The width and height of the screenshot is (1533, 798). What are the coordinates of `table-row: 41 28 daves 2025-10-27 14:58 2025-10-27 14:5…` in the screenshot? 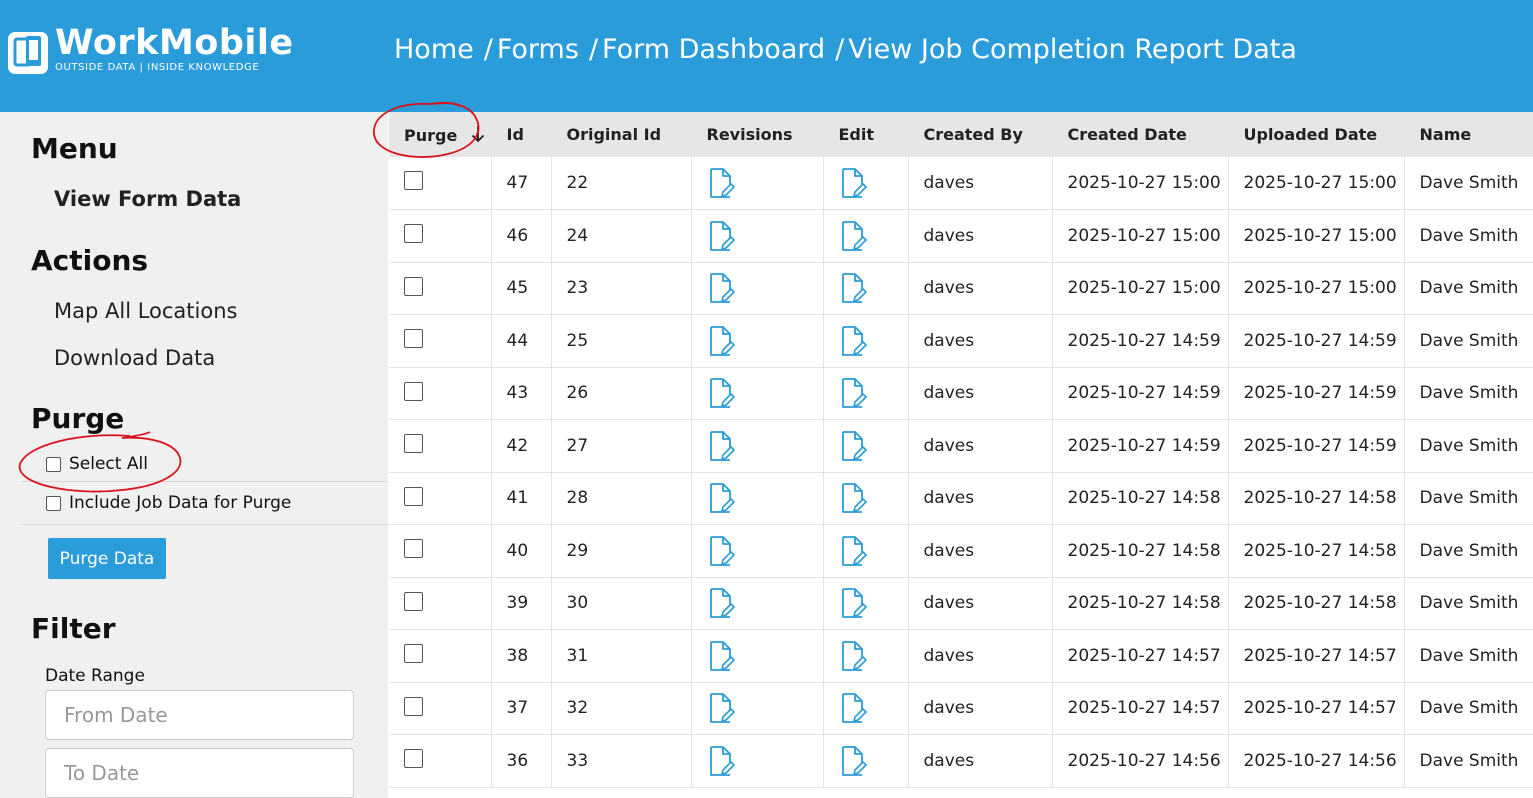 It's located at (961, 498).